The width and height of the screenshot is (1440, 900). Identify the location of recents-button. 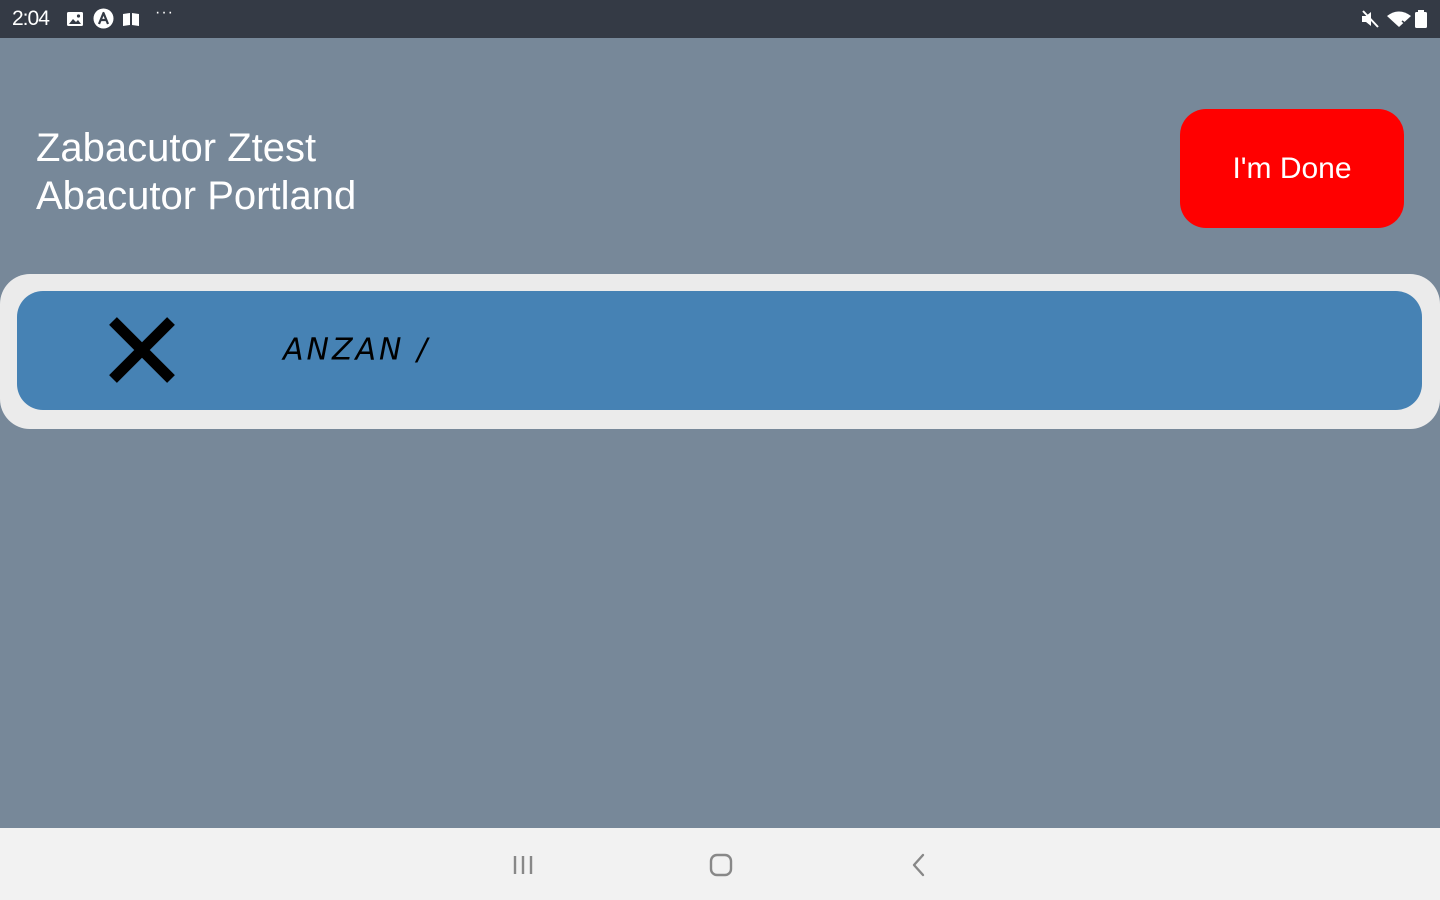
(523, 865).